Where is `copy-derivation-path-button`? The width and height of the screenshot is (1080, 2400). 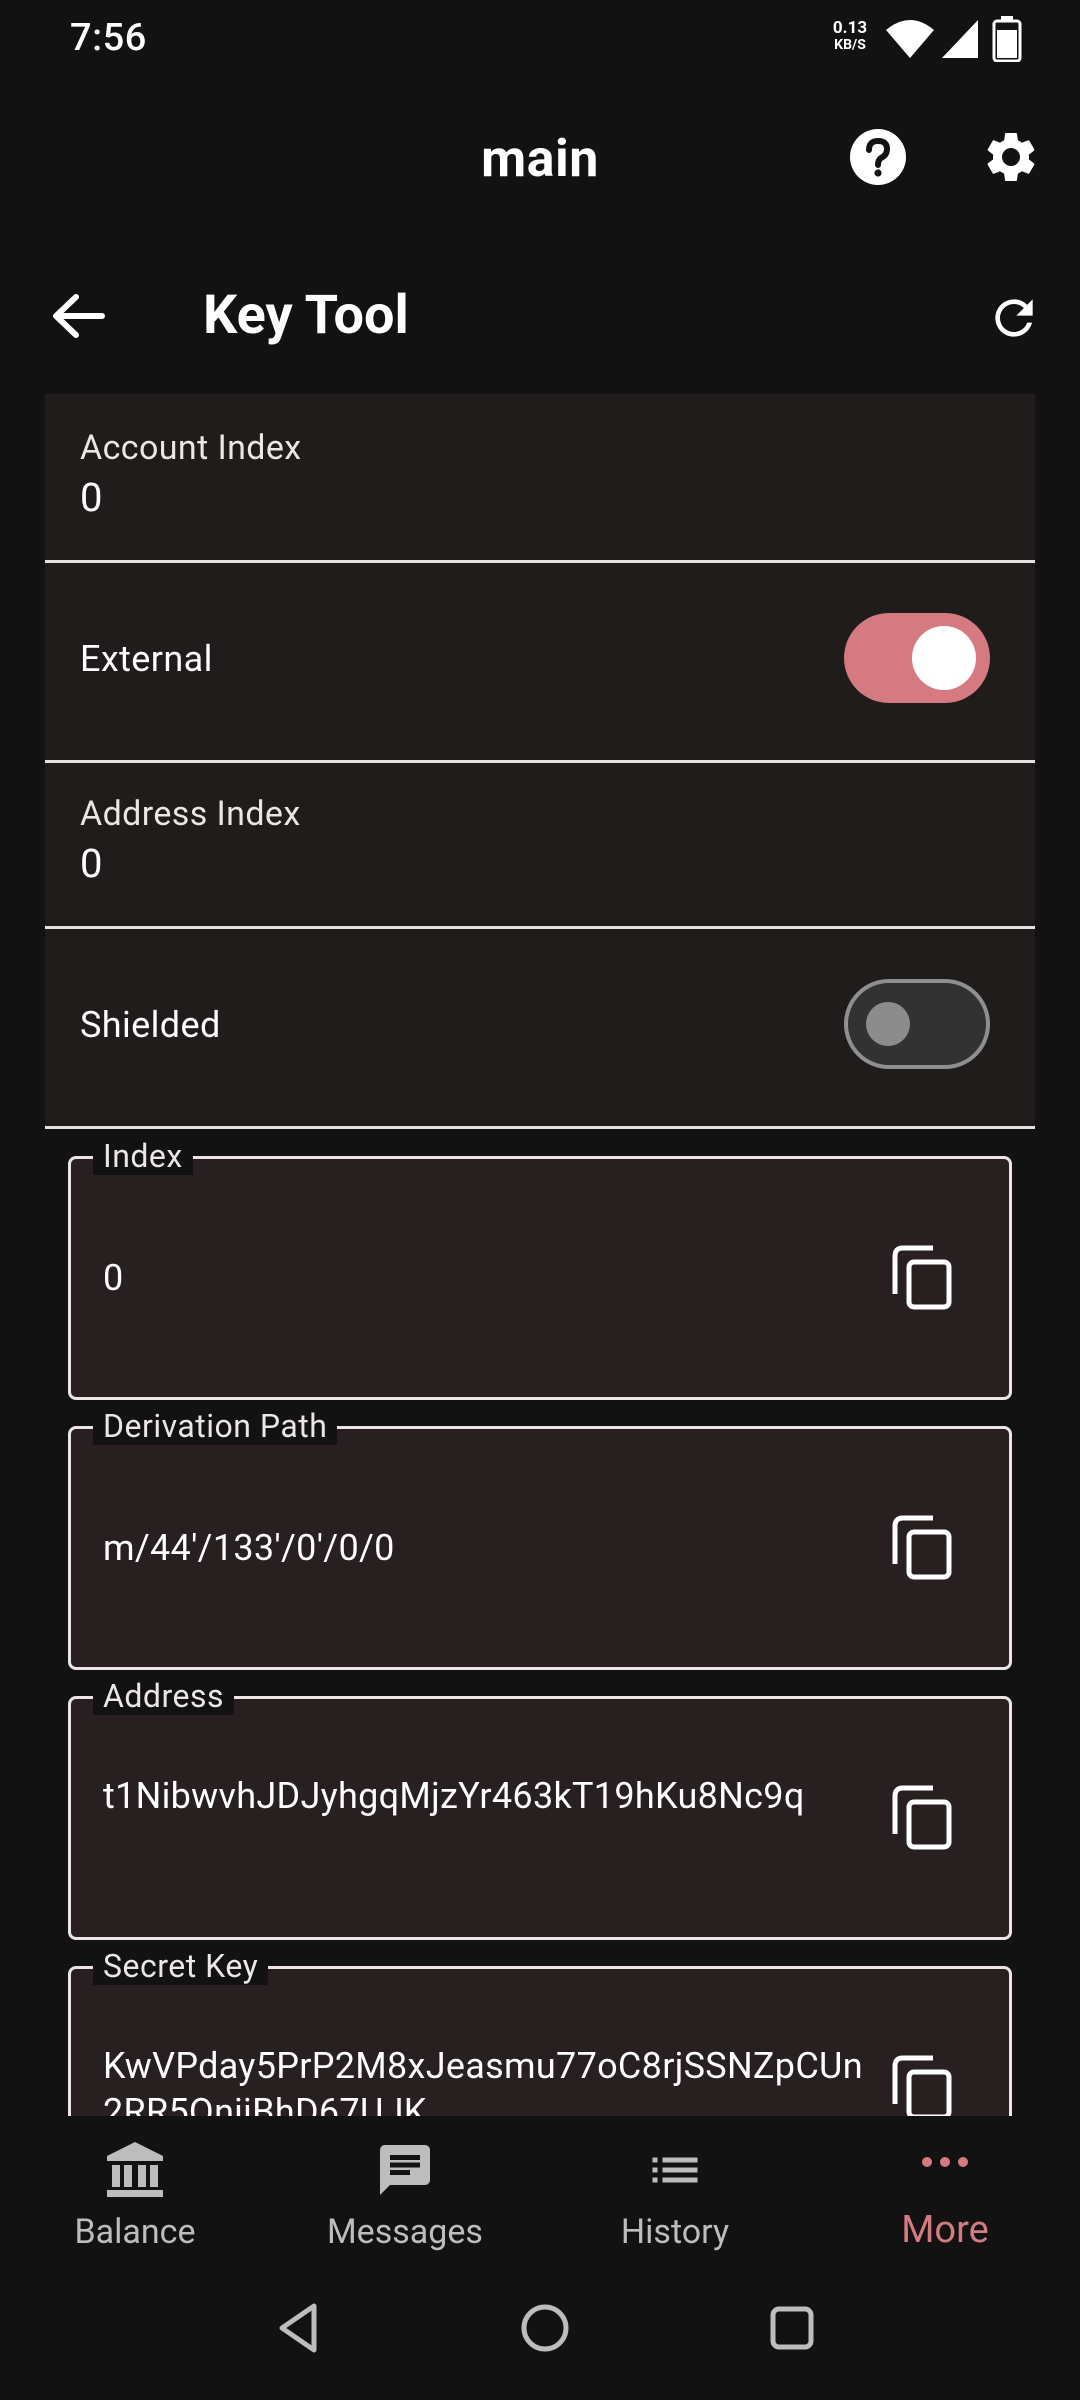 copy-derivation-path-button is located at coordinates (922, 1547).